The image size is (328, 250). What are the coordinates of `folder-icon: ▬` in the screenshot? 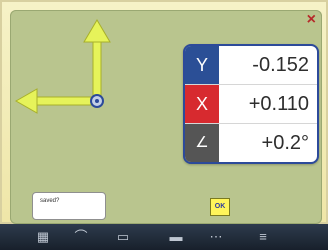 It's located at (176, 237).